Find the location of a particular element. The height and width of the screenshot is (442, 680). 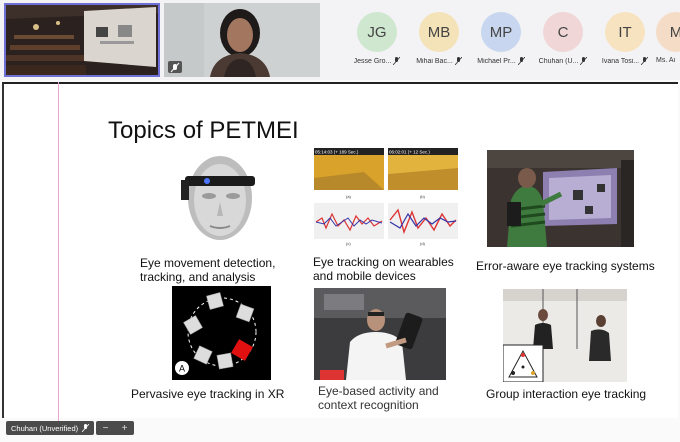

avatar: MB is located at coordinates (439, 32).